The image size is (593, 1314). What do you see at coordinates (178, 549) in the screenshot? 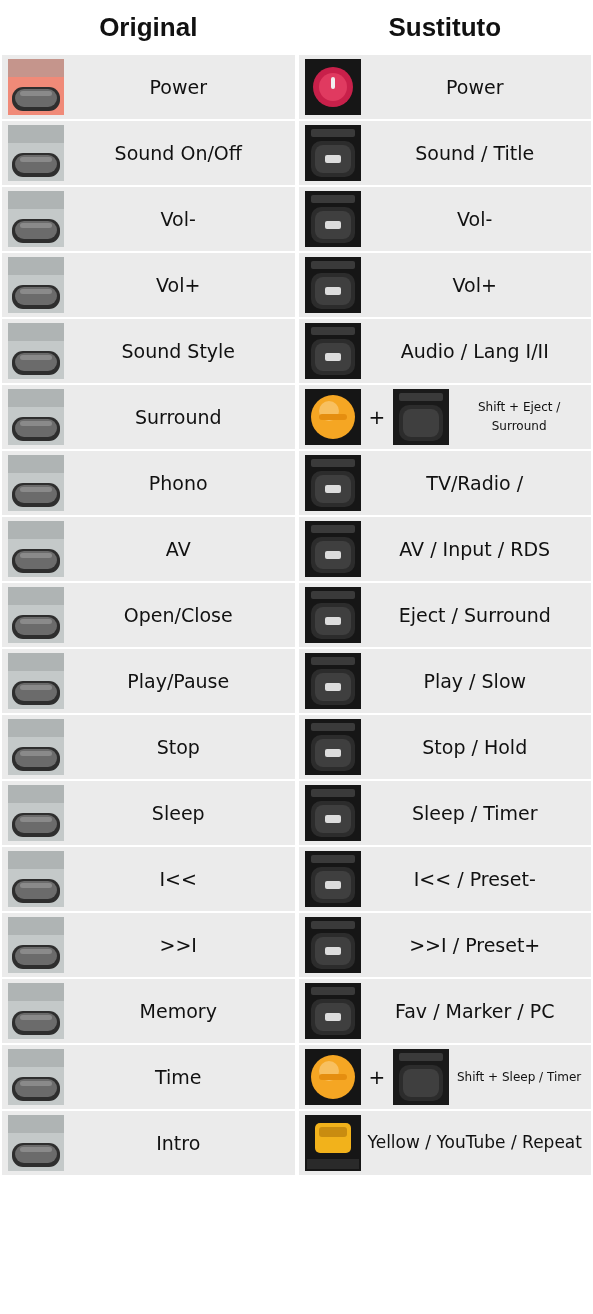
I see `button-label: AV` at bounding box center [178, 549].